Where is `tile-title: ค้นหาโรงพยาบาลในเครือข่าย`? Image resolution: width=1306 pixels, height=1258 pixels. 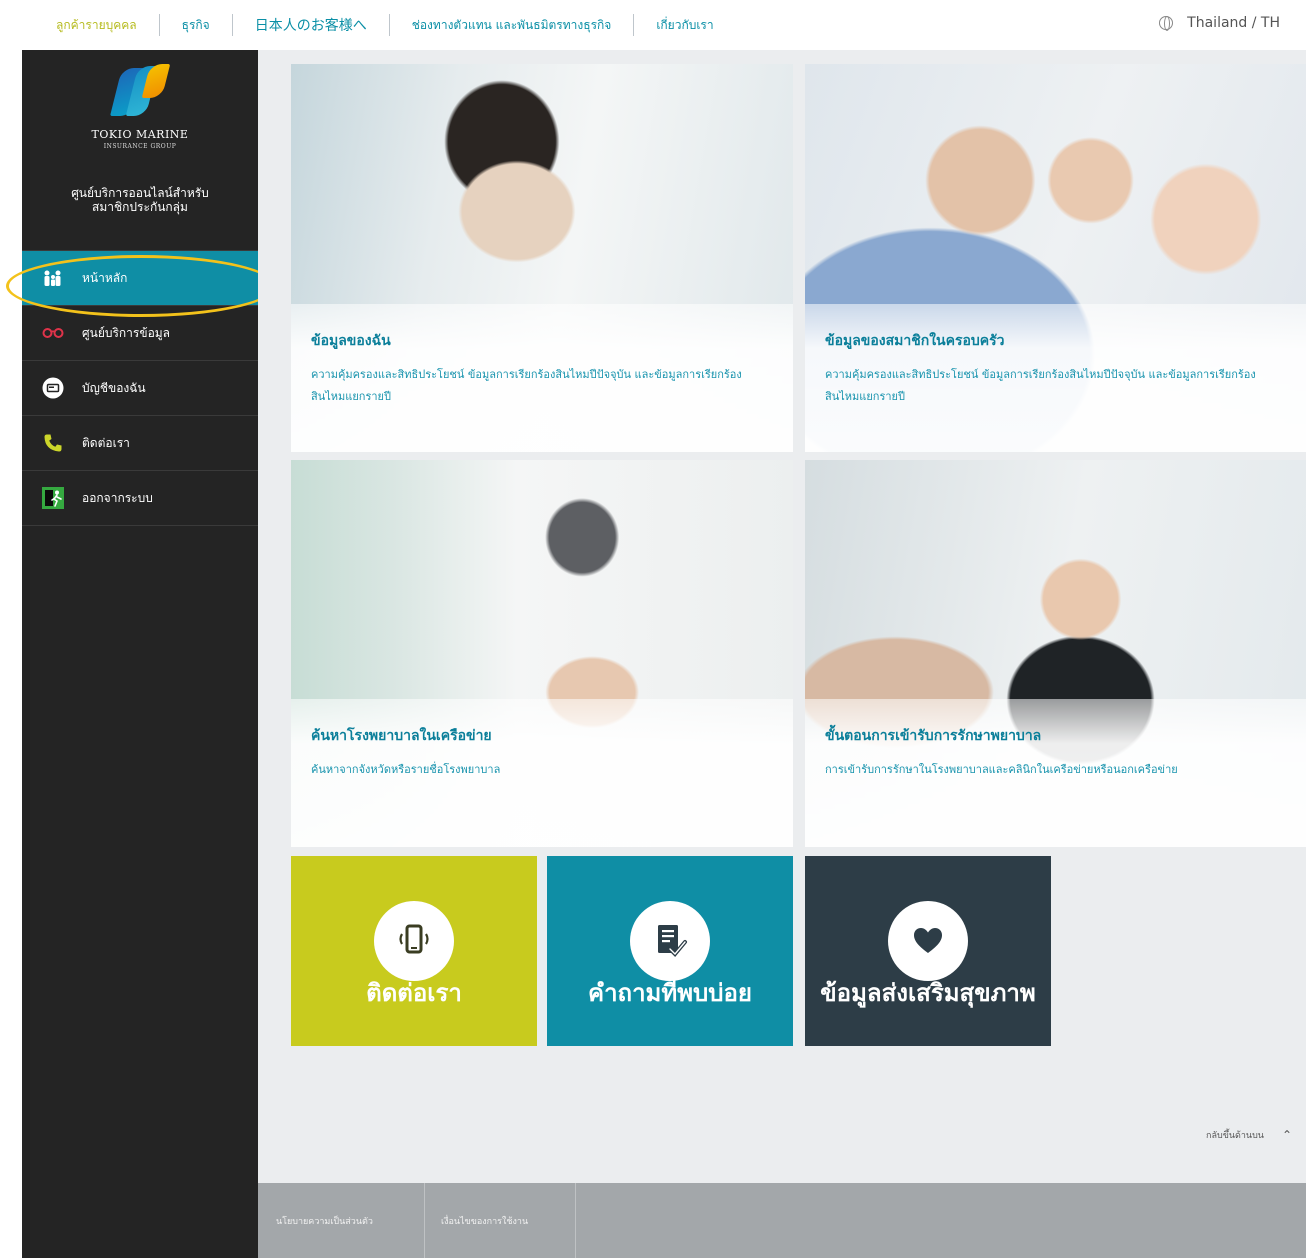
tile-title: ค้นหาโรงพยาบาลในเครือข่าย is located at coordinates (401, 736).